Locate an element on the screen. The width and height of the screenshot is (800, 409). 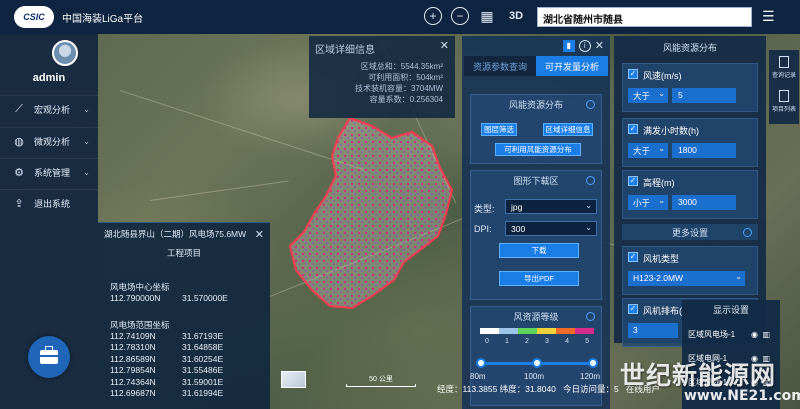
view-3d-button: 3D is located at coordinates (516, 16).